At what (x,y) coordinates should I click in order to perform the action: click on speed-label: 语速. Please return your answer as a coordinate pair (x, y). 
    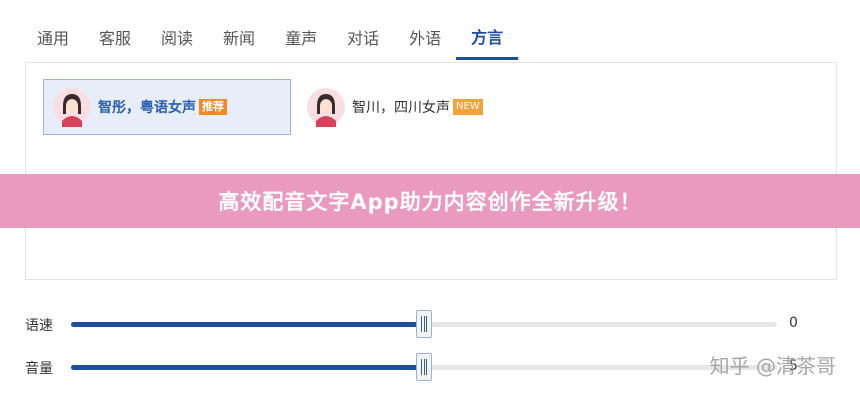
    Looking at the image, I should click on (39, 326).